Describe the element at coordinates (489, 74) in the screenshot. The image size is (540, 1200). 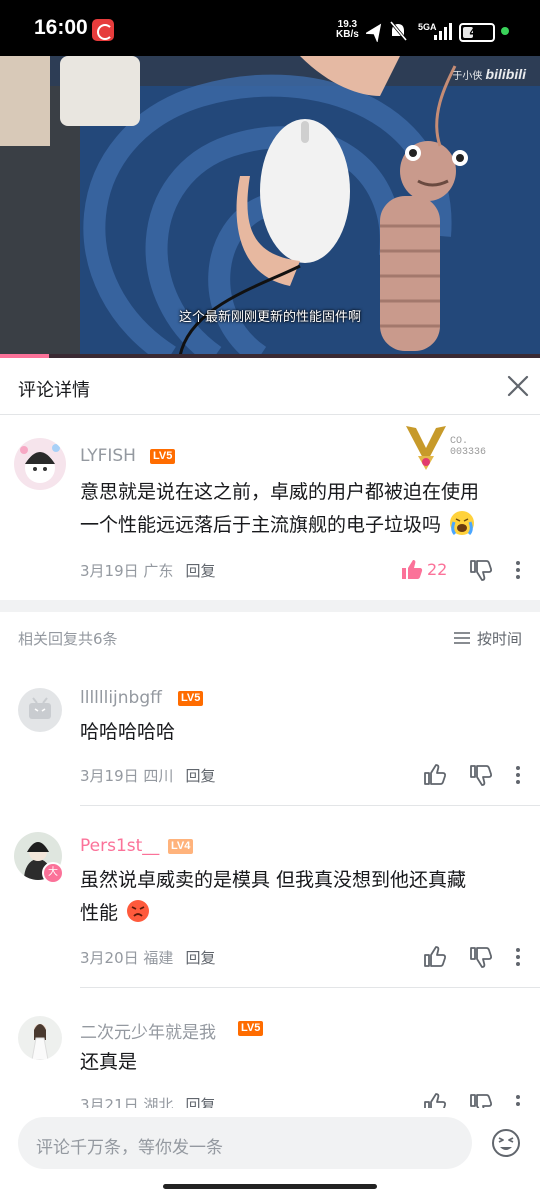
I see `video-watermark: 于小侠 bilibili` at that location.